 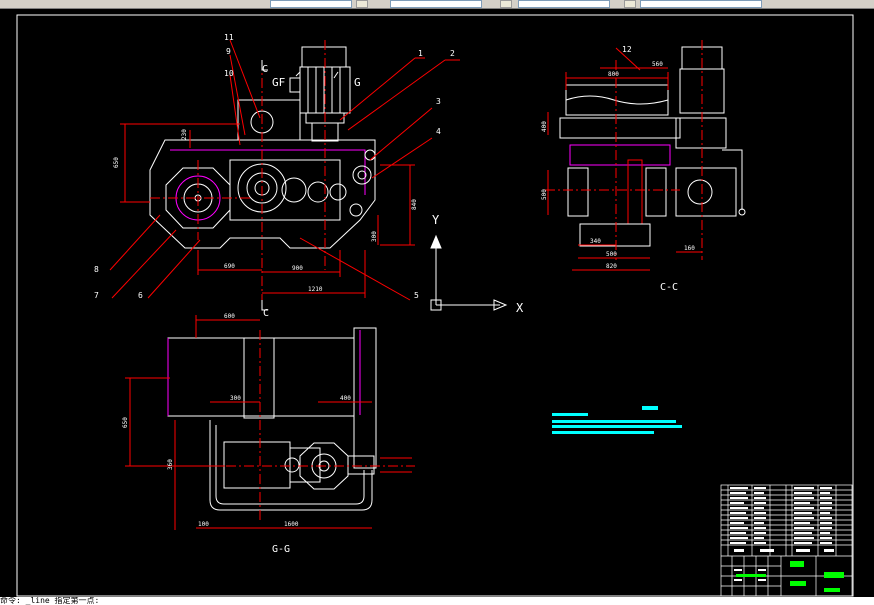 What do you see at coordinates (229, 73) in the screenshot?
I see `balloon-10: 10` at bounding box center [229, 73].